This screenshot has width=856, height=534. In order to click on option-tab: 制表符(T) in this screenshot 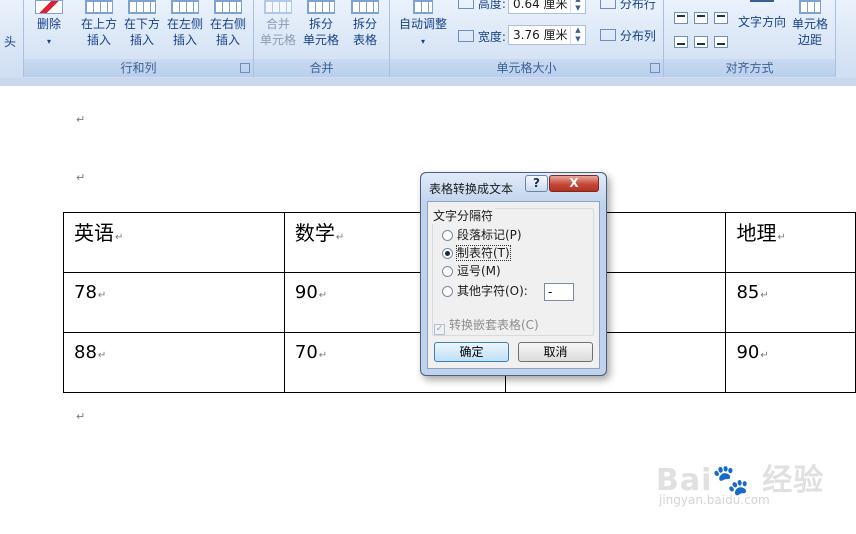, I will do `click(476, 253)`.